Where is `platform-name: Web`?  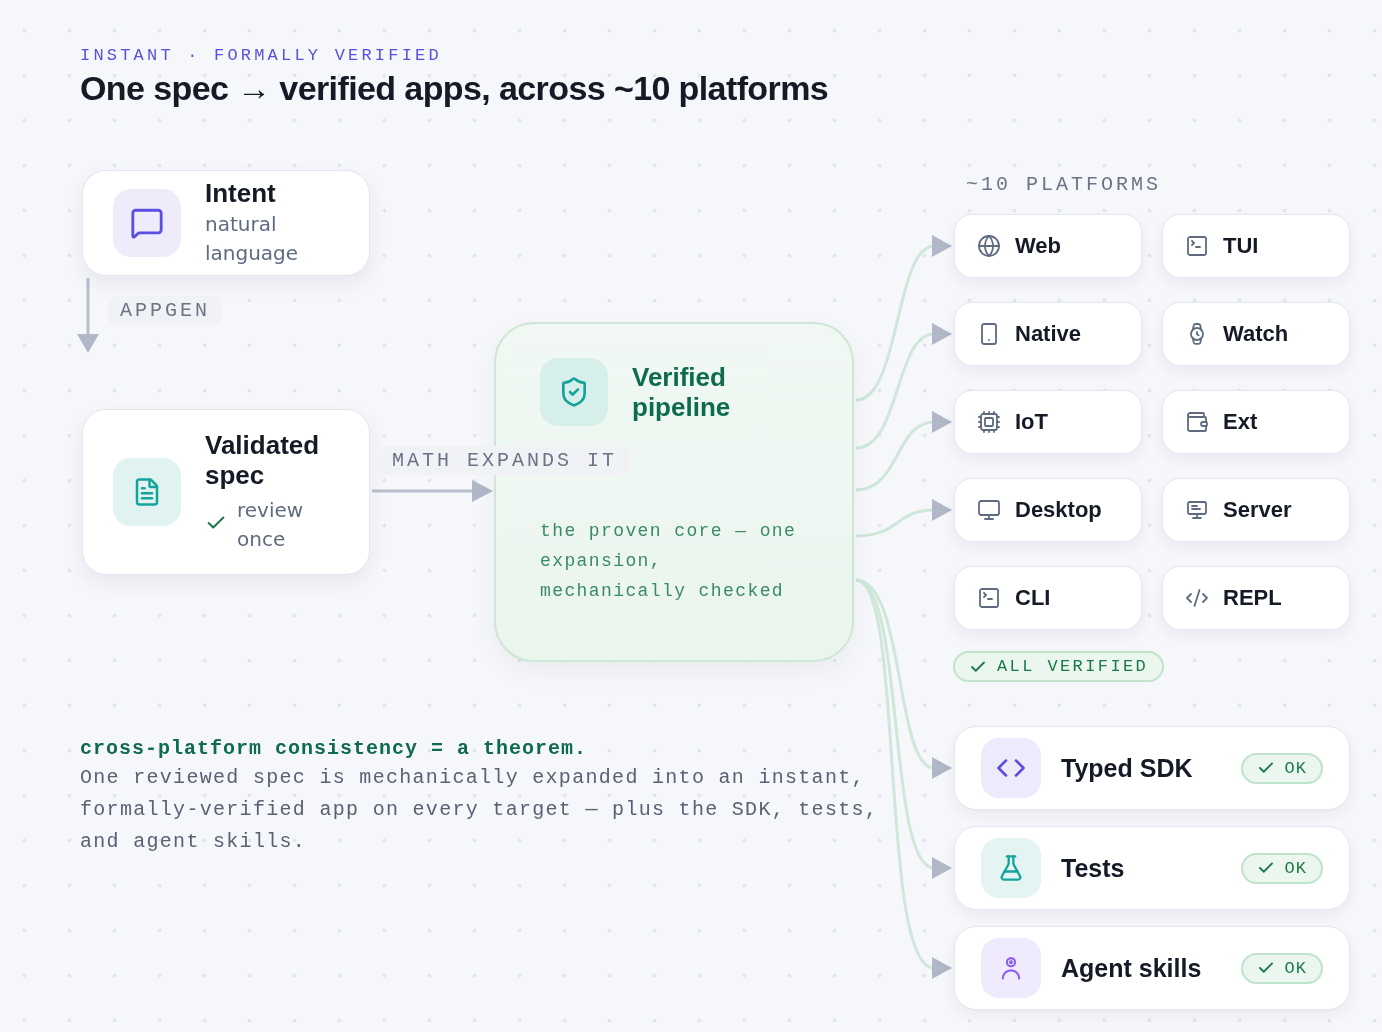
platform-name: Web is located at coordinates (1038, 246).